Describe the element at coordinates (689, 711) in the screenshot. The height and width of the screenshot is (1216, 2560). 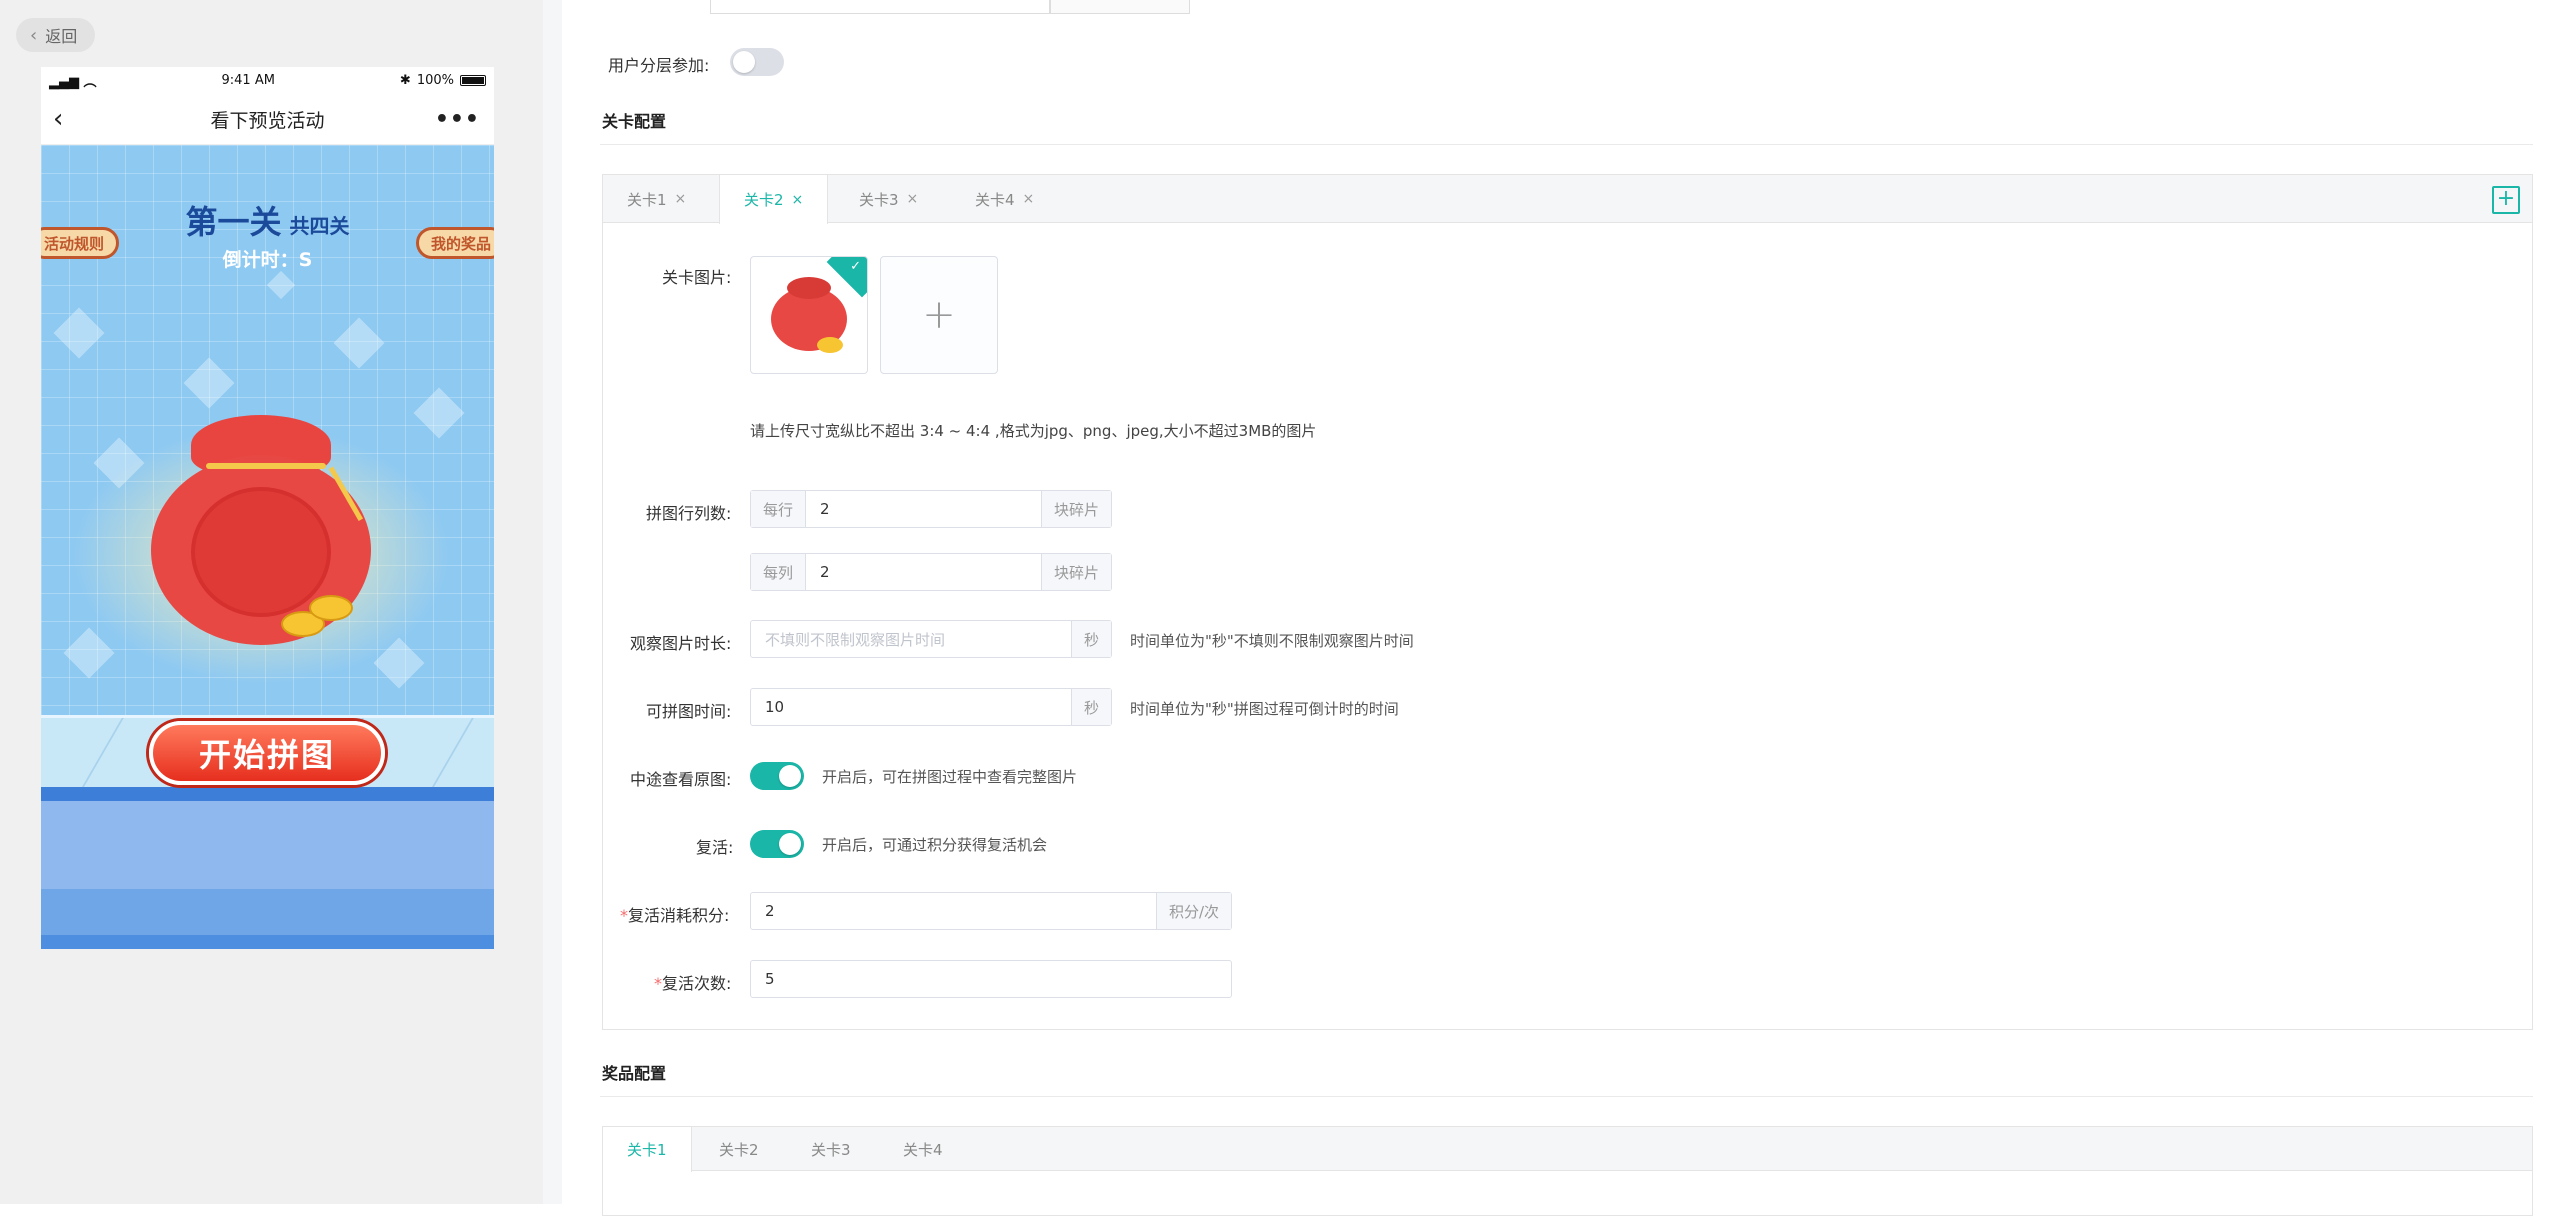
I see `puzzle-time-label: 可拼图时间:` at that location.